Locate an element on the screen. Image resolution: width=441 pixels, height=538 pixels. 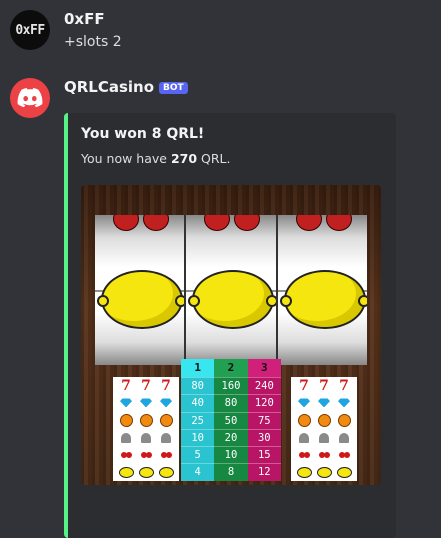
payout-cell: 4 is located at coordinates (198, 472).